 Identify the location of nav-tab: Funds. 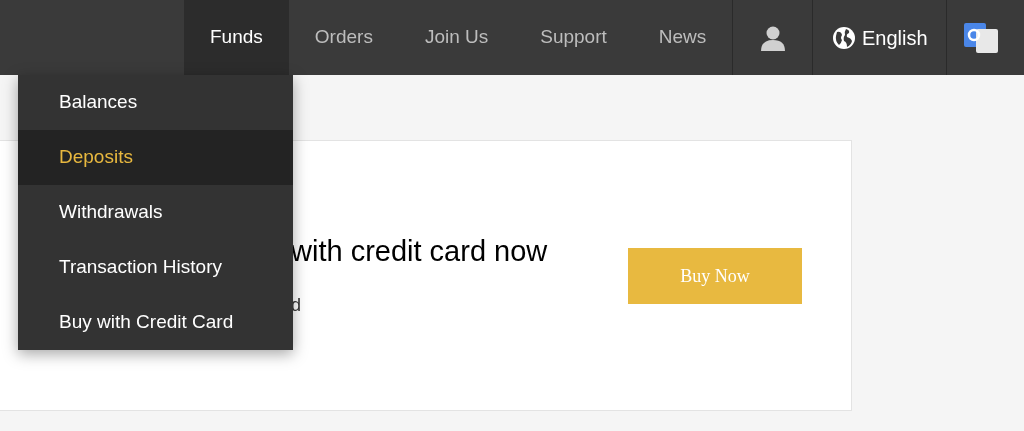
(236, 37).